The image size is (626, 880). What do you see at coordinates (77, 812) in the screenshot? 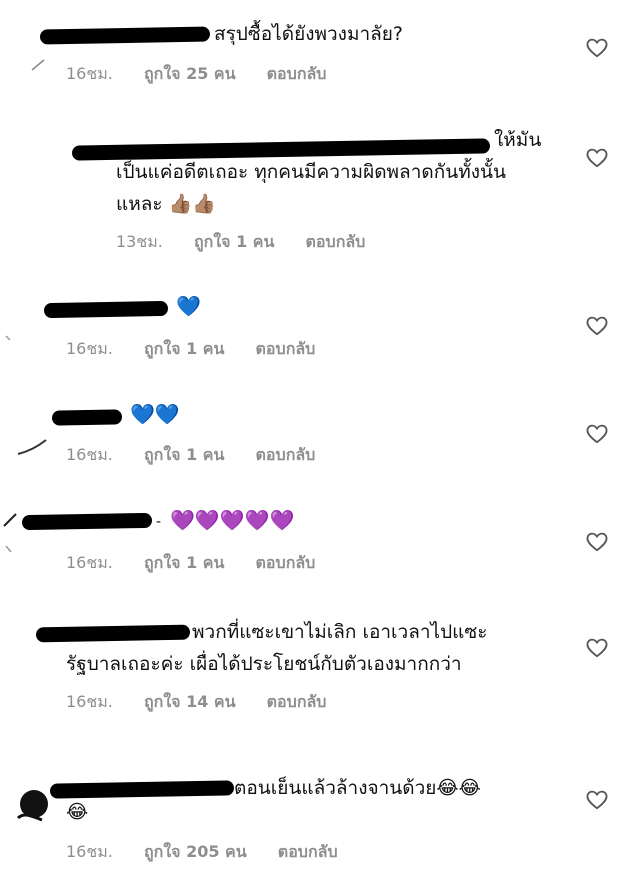
I see `comment-text-line-2: 😂` at bounding box center [77, 812].